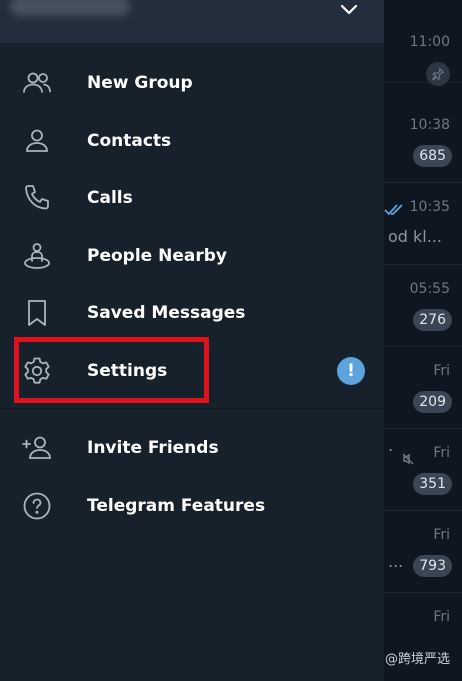 The width and height of the screenshot is (462, 681). I want to click on menu-item-people-nearby: People Nearby, so click(192, 256).